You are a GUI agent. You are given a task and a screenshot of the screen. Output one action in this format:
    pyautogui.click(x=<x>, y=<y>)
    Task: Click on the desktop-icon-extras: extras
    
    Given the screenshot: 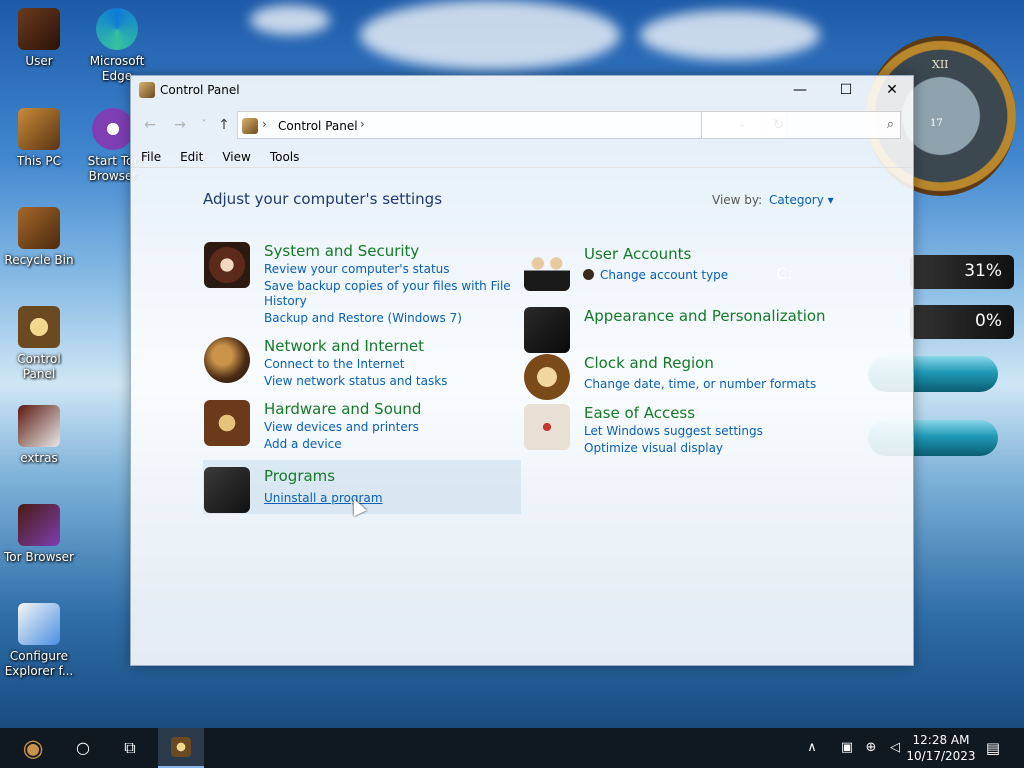 What is the action you would take?
    pyautogui.click(x=39, y=435)
    